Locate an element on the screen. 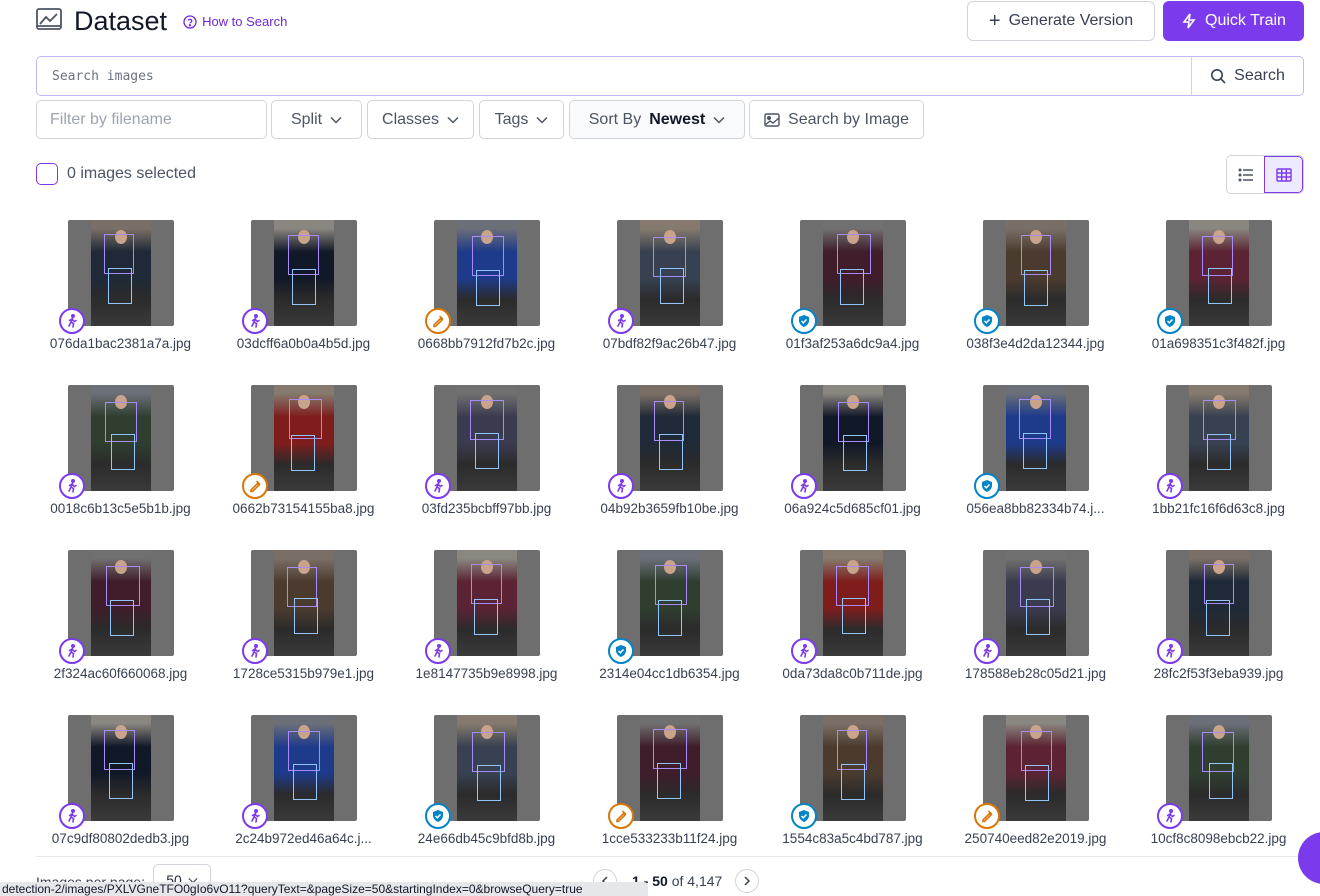  image-card: 28fc2f53f3eba939.jpg is located at coordinates (1218, 632).